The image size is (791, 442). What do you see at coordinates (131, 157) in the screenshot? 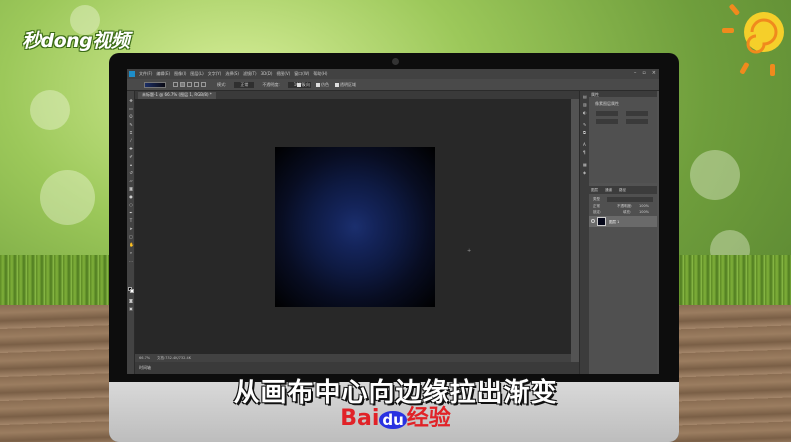
I see `brush-tool-icon: ✐` at bounding box center [131, 157].